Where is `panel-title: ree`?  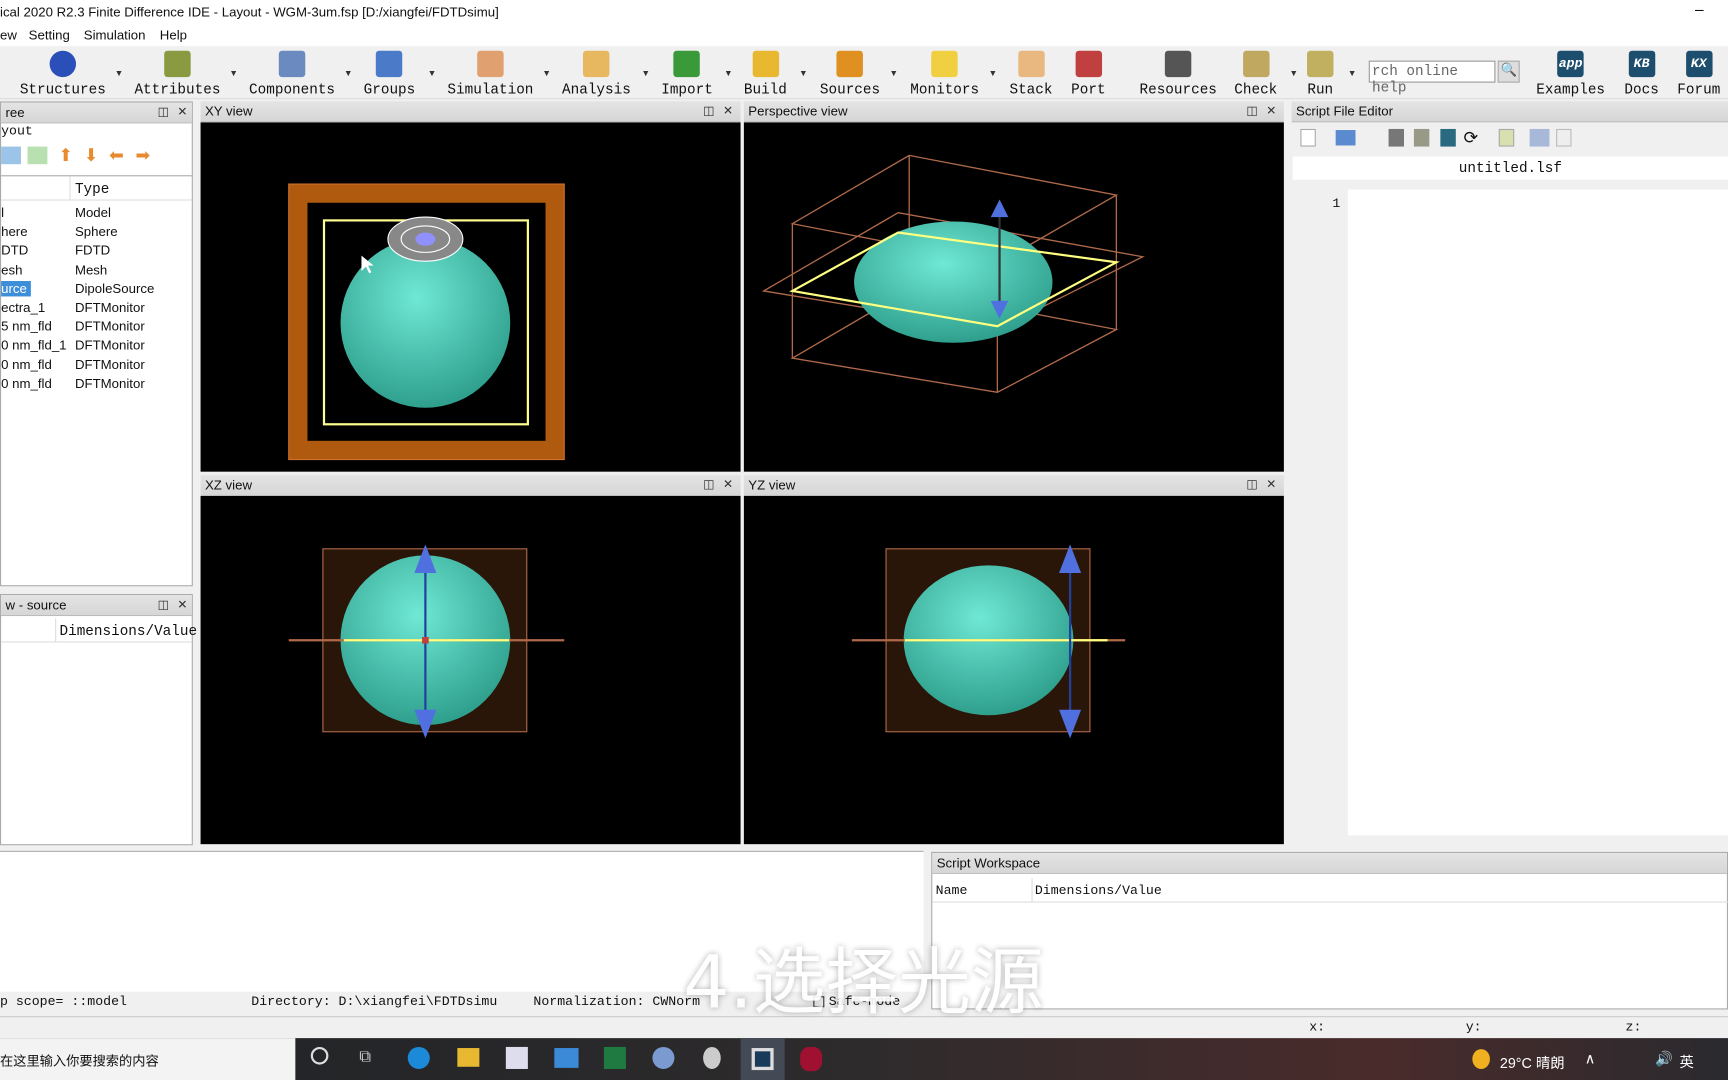 panel-title: ree is located at coordinates (15, 112).